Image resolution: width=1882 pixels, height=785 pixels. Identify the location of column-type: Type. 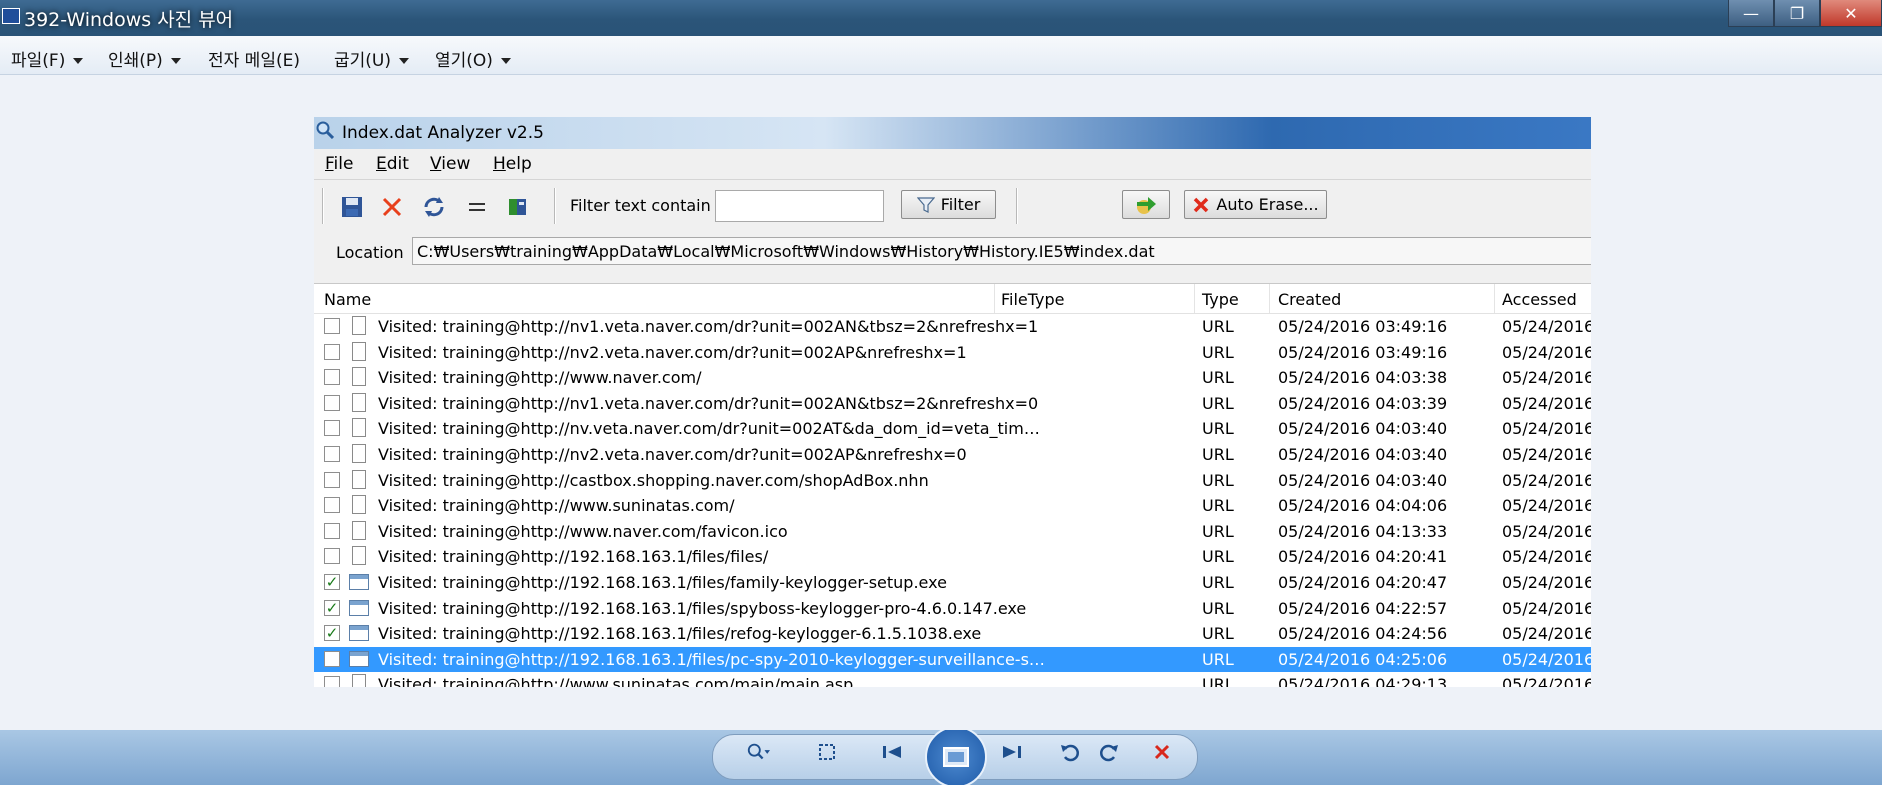
(1220, 299).